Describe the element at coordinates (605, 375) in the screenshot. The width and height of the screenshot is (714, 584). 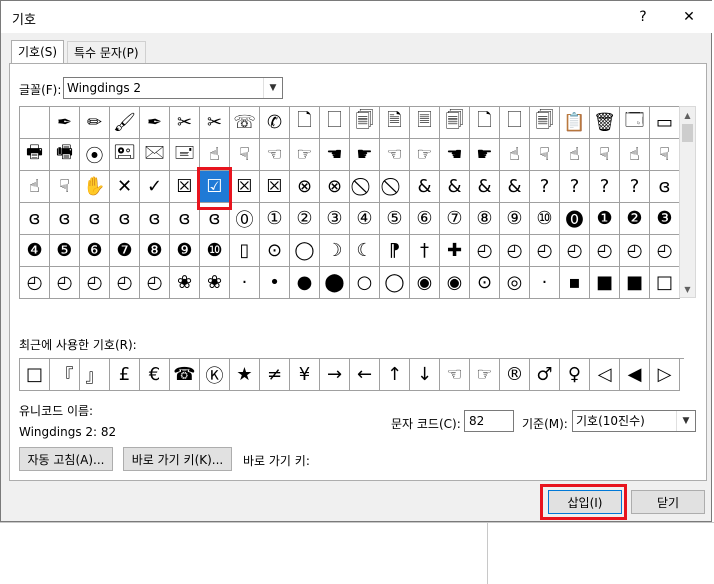
I see `recent-symbol-cell: ◁` at that location.